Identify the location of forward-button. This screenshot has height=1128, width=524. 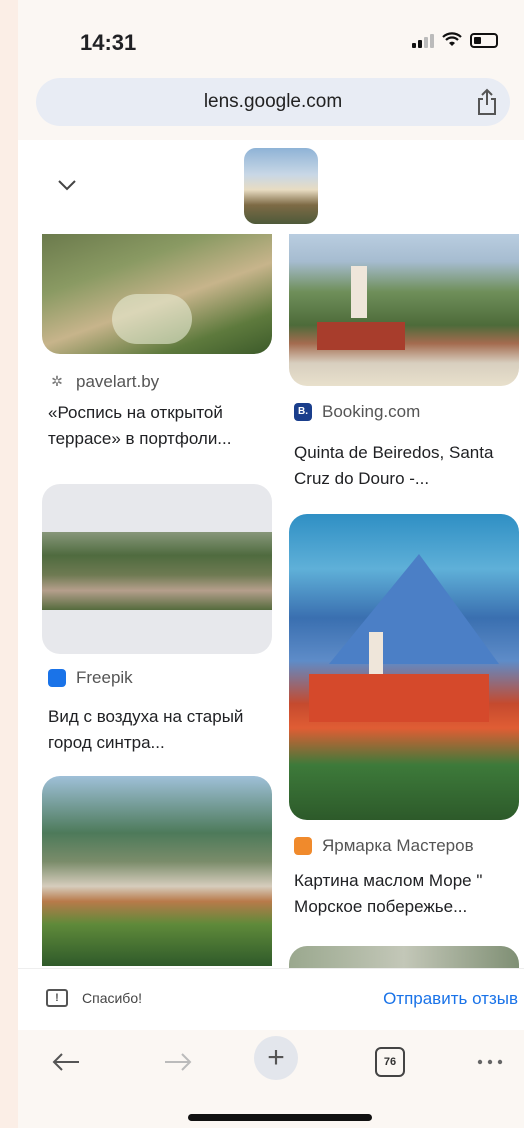
(178, 1062).